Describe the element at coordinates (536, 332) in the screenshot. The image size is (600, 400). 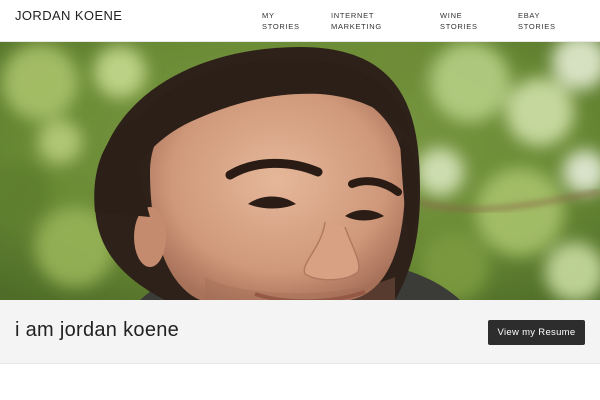
I see `view-resume-button: View my Resume` at that location.